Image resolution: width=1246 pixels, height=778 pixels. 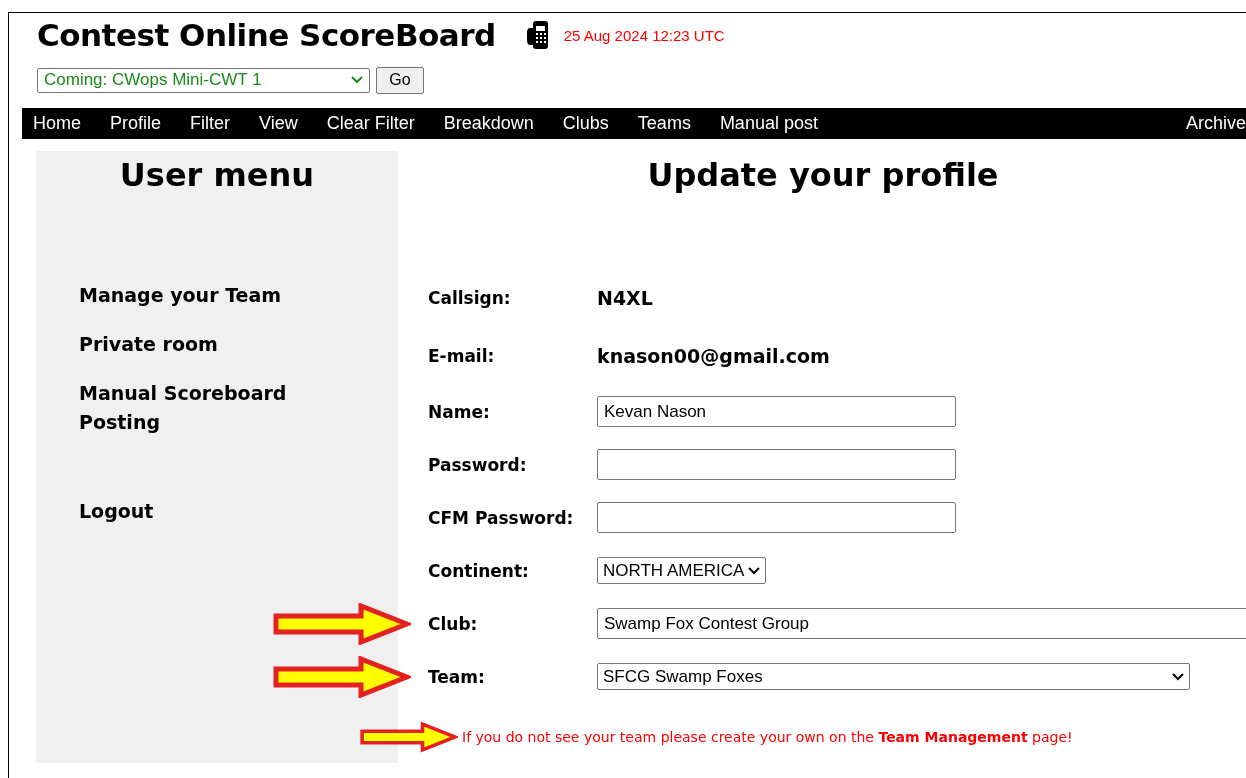 What do you see at coordinates (453, 623) in the screenshot?
I see `field-label: Club:` at bounding box center [453, 623].